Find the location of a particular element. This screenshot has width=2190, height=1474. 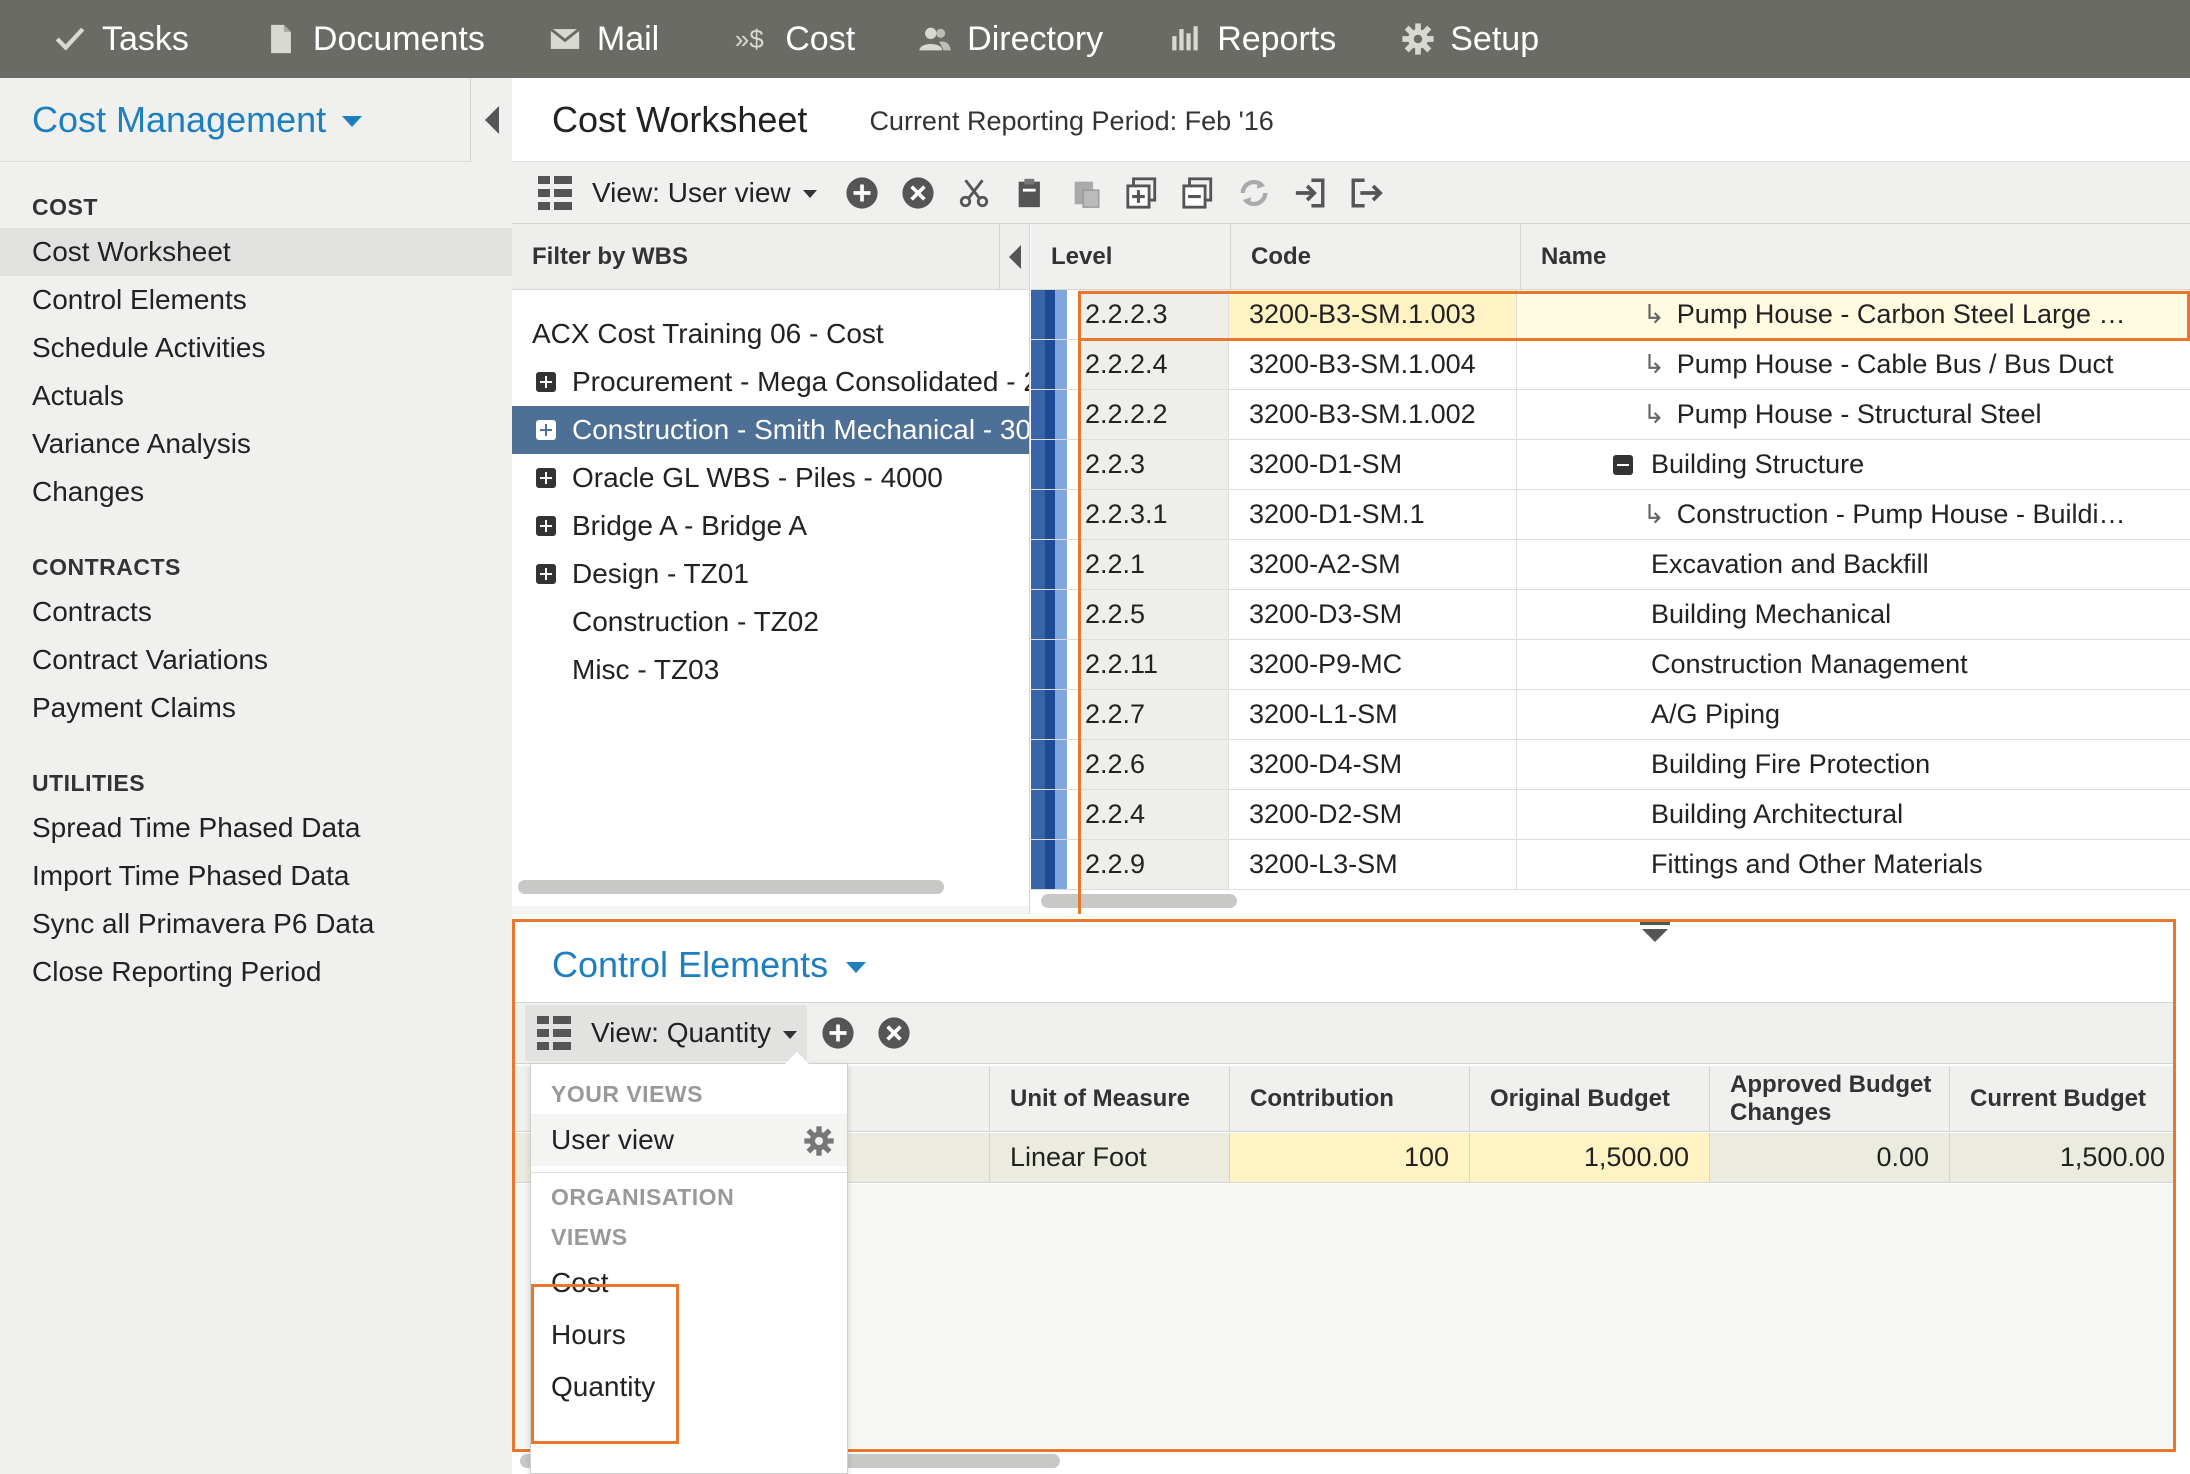

table-row: 2.2.5 3200-D3-SM Building Mechanical is located at coordinates (1610, 615).